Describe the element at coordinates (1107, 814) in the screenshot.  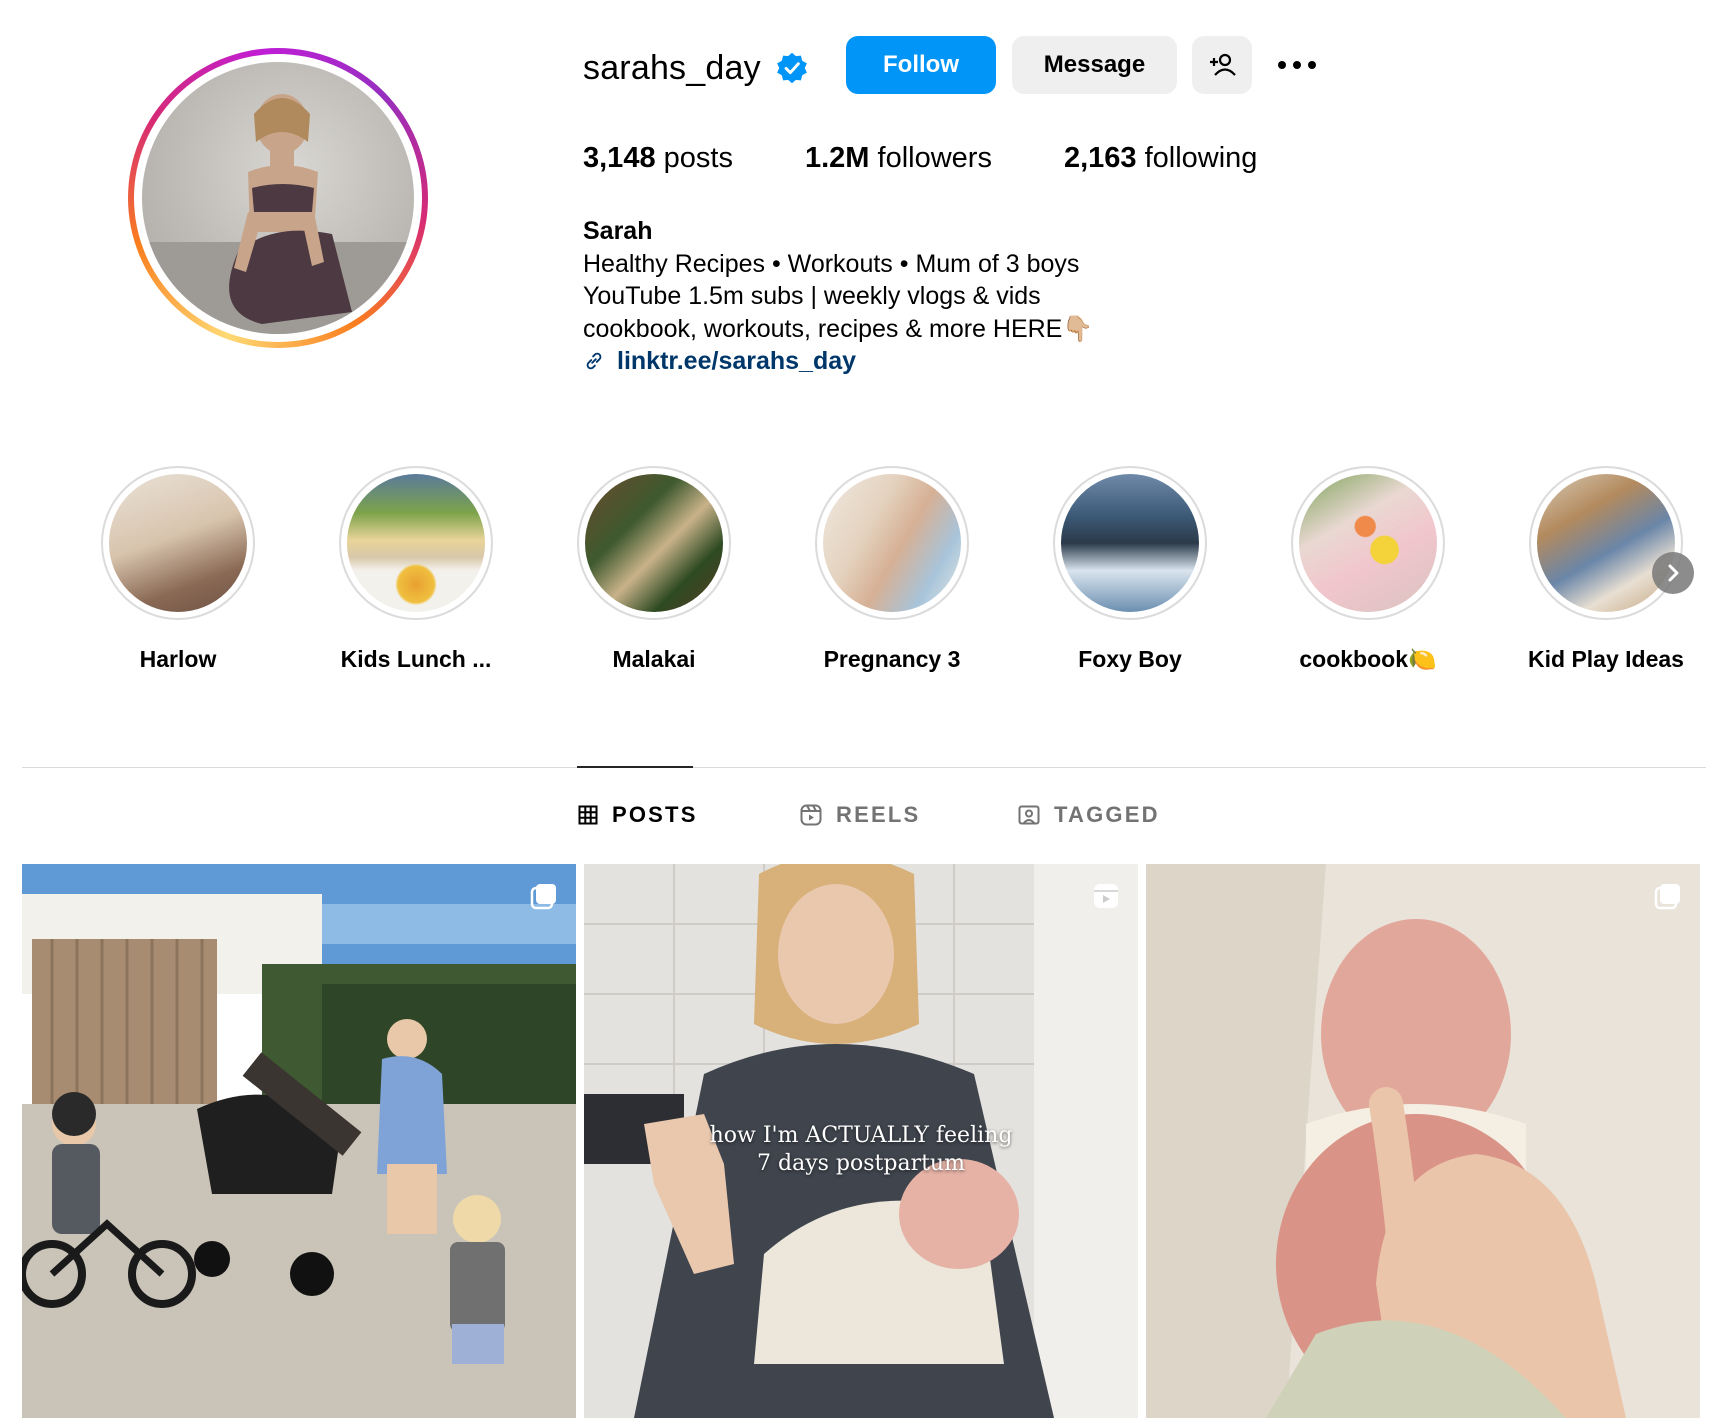
I see `tab-tagged-label: TAGGED` at that location.